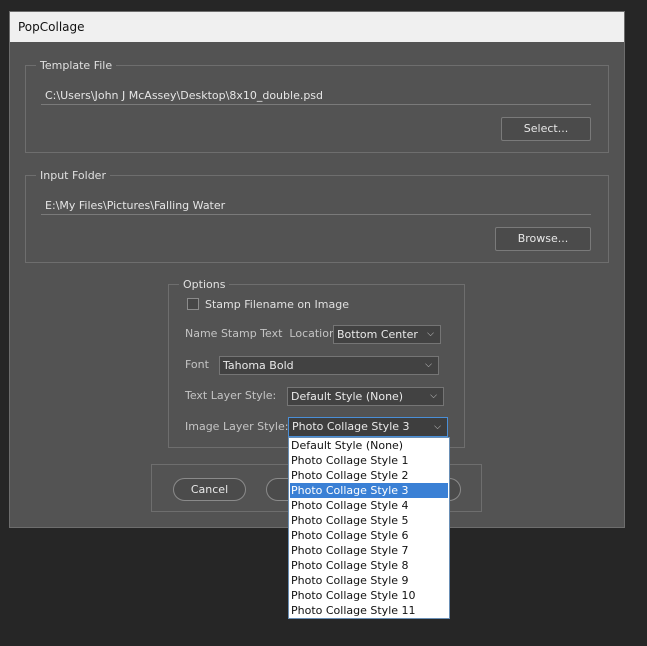  What do you see at coordinates (197, 364) in the screenshot?
I see `font-label: Font` at bounding box center [197, 364].